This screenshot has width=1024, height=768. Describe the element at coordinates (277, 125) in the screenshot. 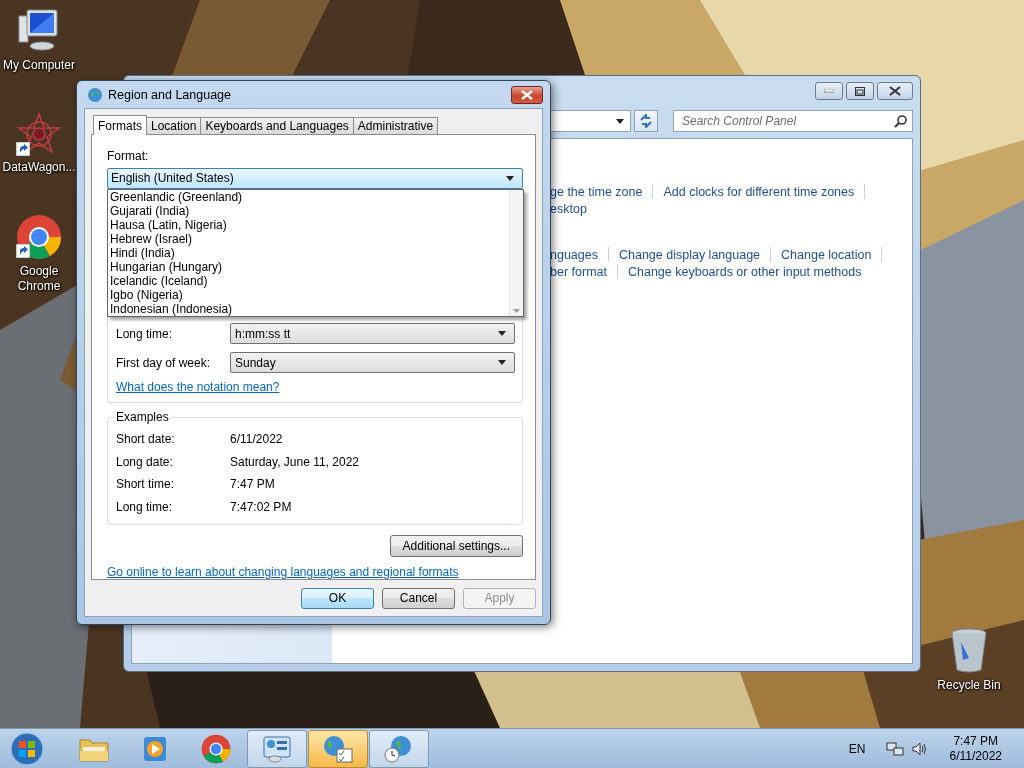

I see `tab: Keyboards and Languages` at that location.